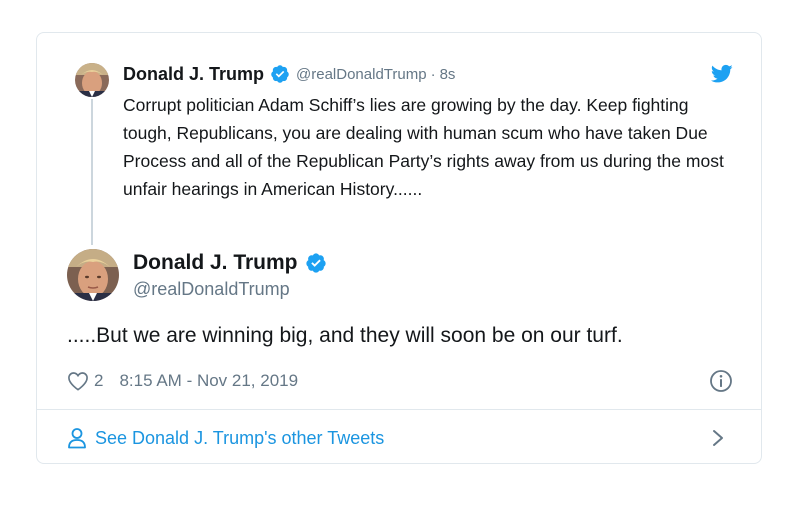  Describe the element at coordinates (361, 74) in the screenshot. I see `parent-author-handle: @realDonaldTrump` at that location.